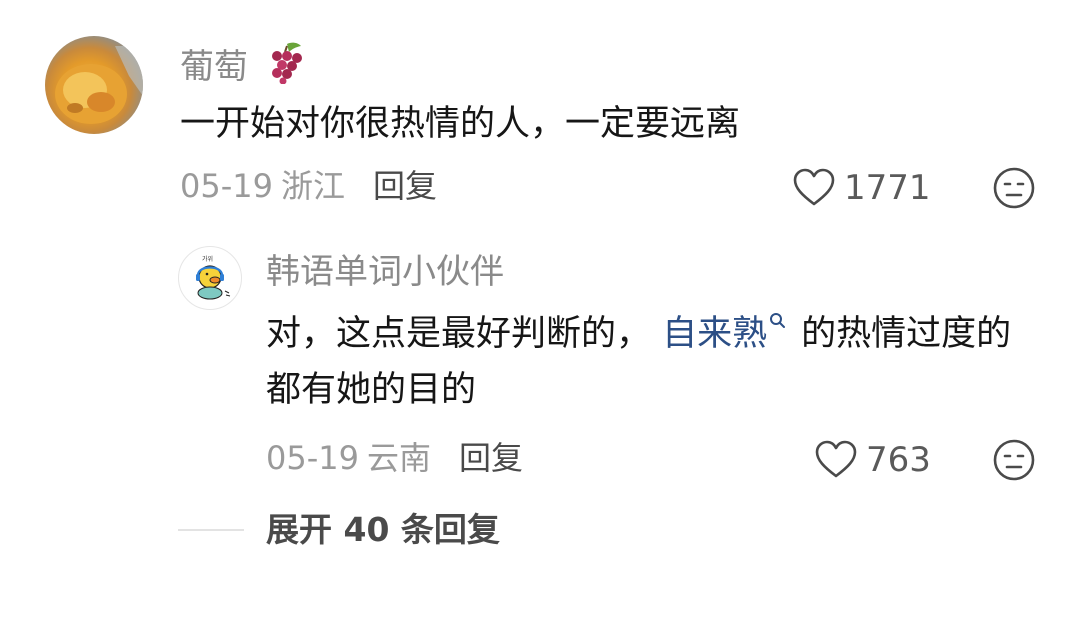 Image resolution: width=1080 pixels, height=621 pixels. I want to click on reply-location: 云南, so click(398, 458).